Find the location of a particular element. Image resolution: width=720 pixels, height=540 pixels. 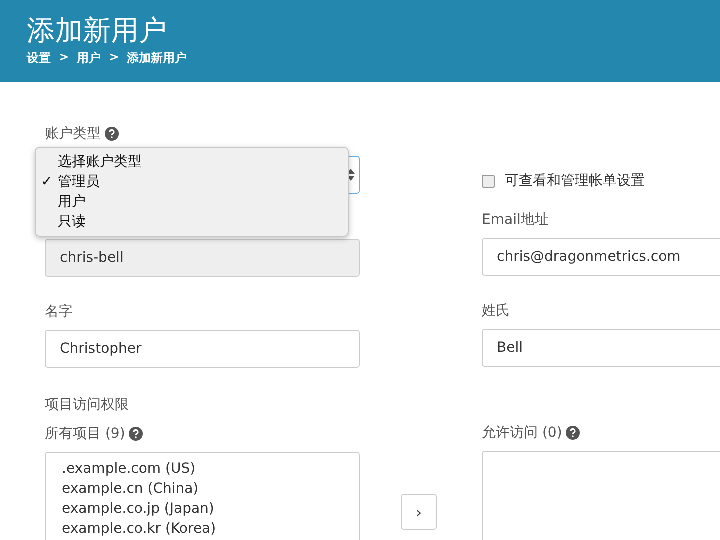

field-label: Email地址 is located at coordinates (515, 220).